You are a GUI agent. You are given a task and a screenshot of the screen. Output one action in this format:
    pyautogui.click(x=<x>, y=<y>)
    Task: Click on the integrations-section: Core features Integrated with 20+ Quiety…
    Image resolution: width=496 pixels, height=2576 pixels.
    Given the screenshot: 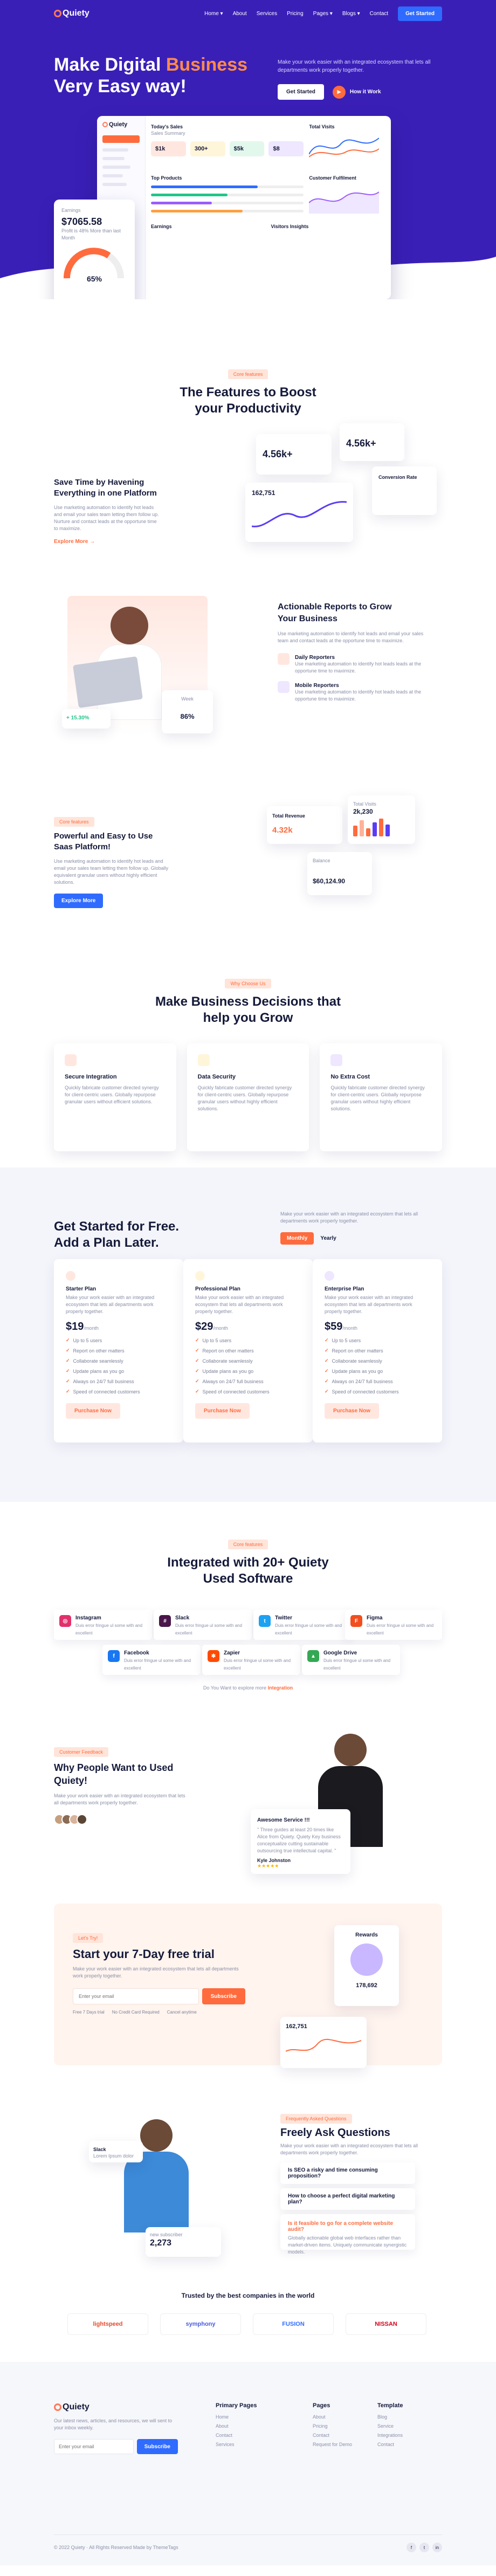 What is the action you would take?
    pyautogui.click(x=248, y=1602)
    